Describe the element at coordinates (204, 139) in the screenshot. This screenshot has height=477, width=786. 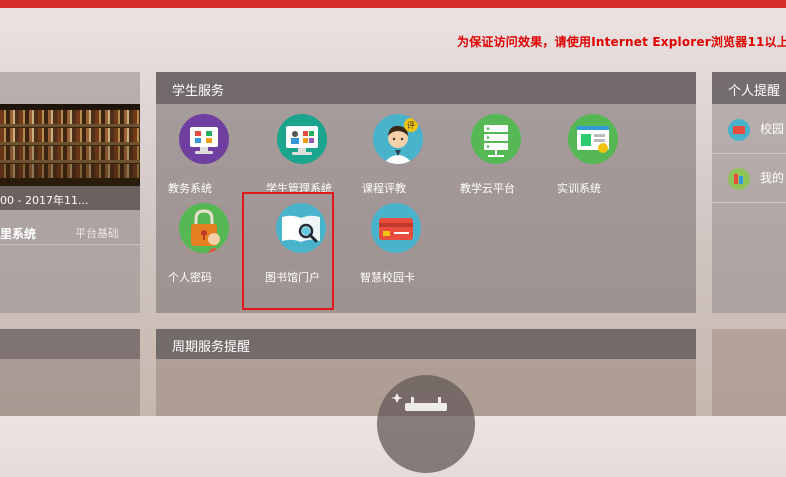
I see `academic-system-icon` at that location.